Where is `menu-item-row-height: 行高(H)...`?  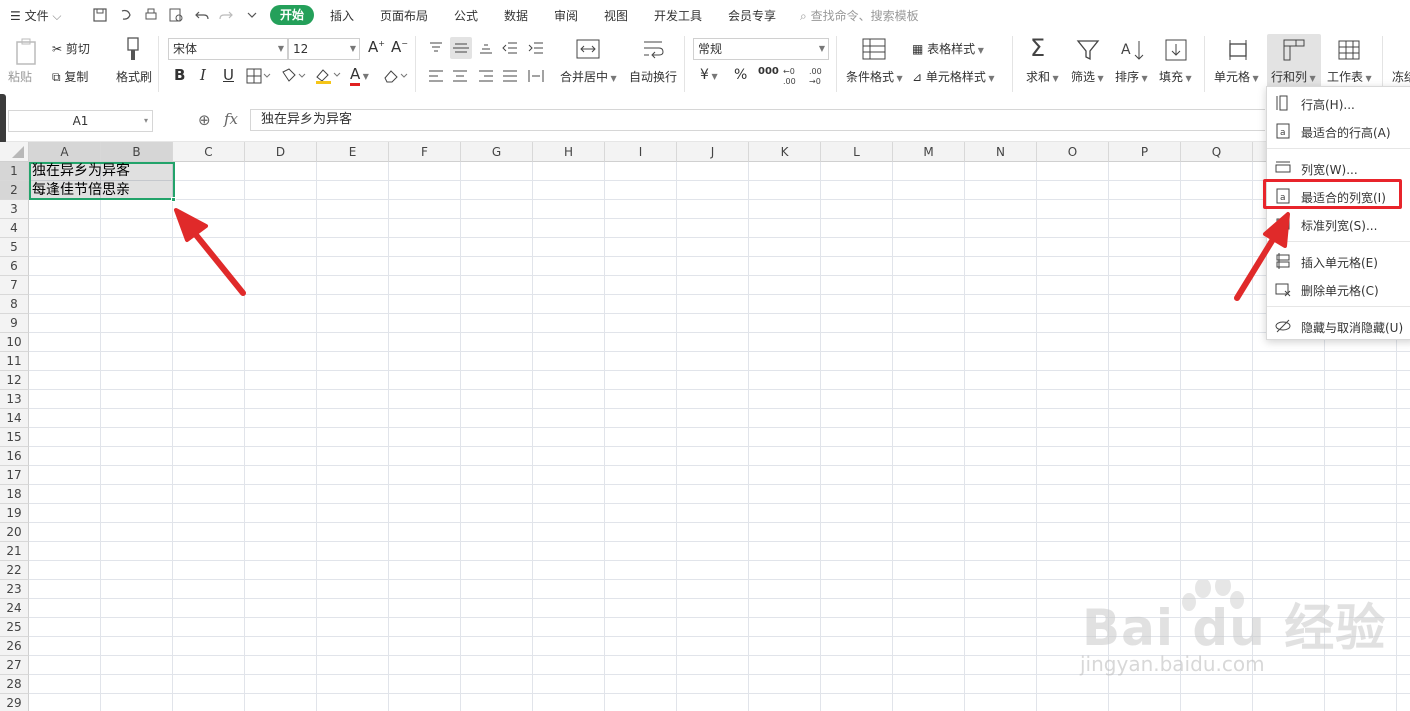
menu-item-row-height: 行高(H)... is located at coordinates (1338, 103).